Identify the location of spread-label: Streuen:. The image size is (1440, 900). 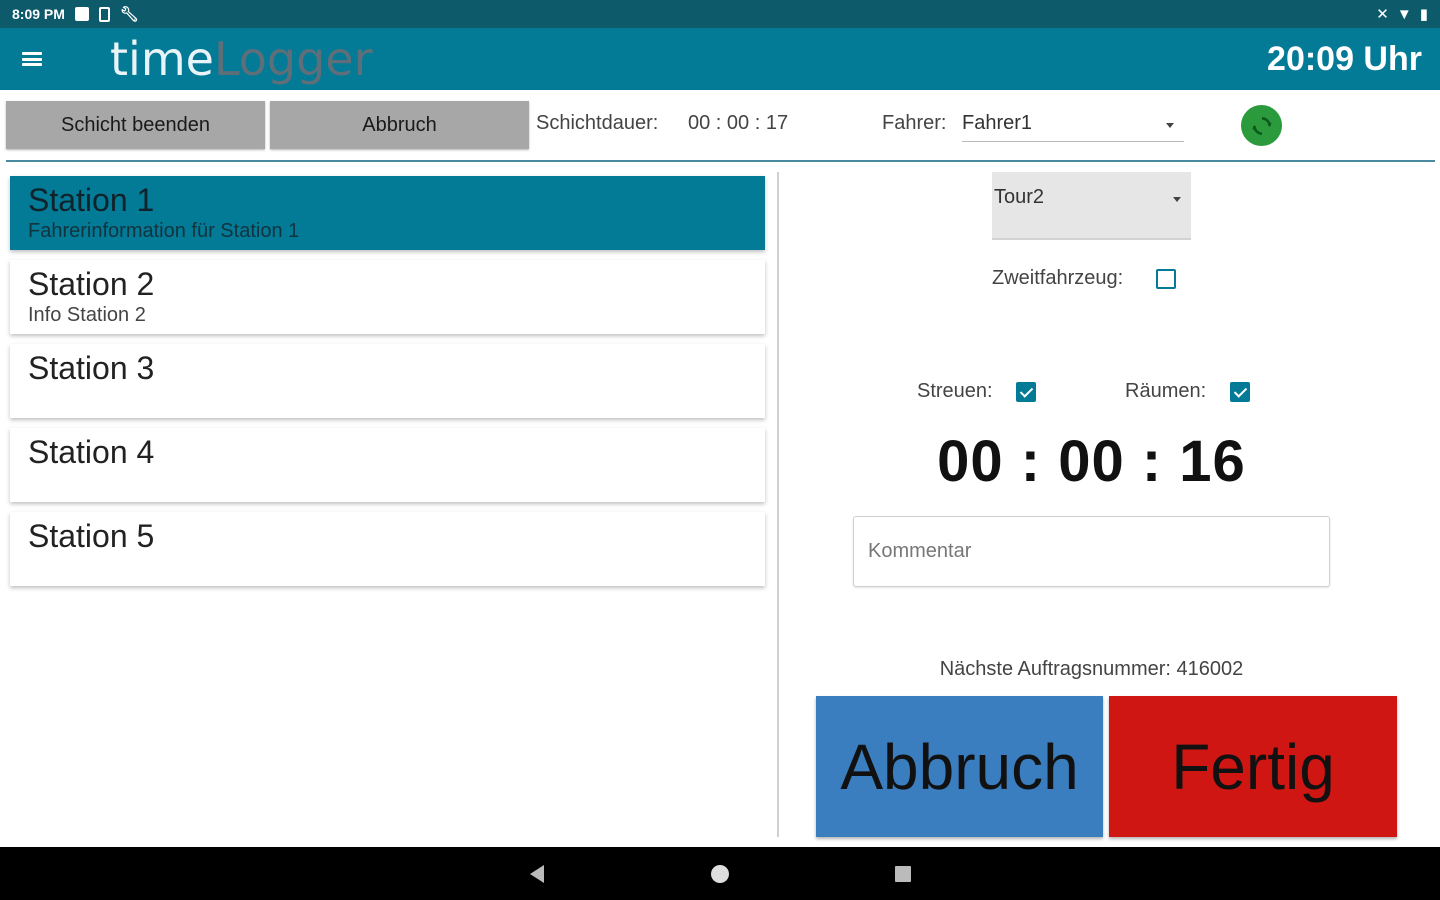
(955, 391).